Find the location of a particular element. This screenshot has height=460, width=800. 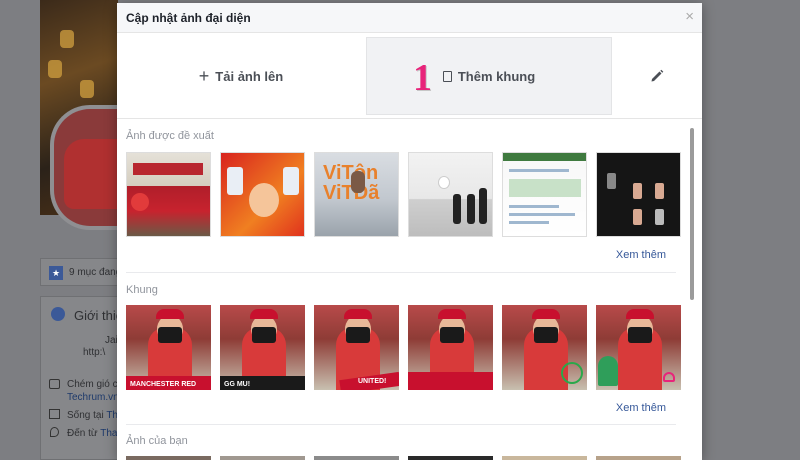

home-icon is located at coordinates (54, 414).